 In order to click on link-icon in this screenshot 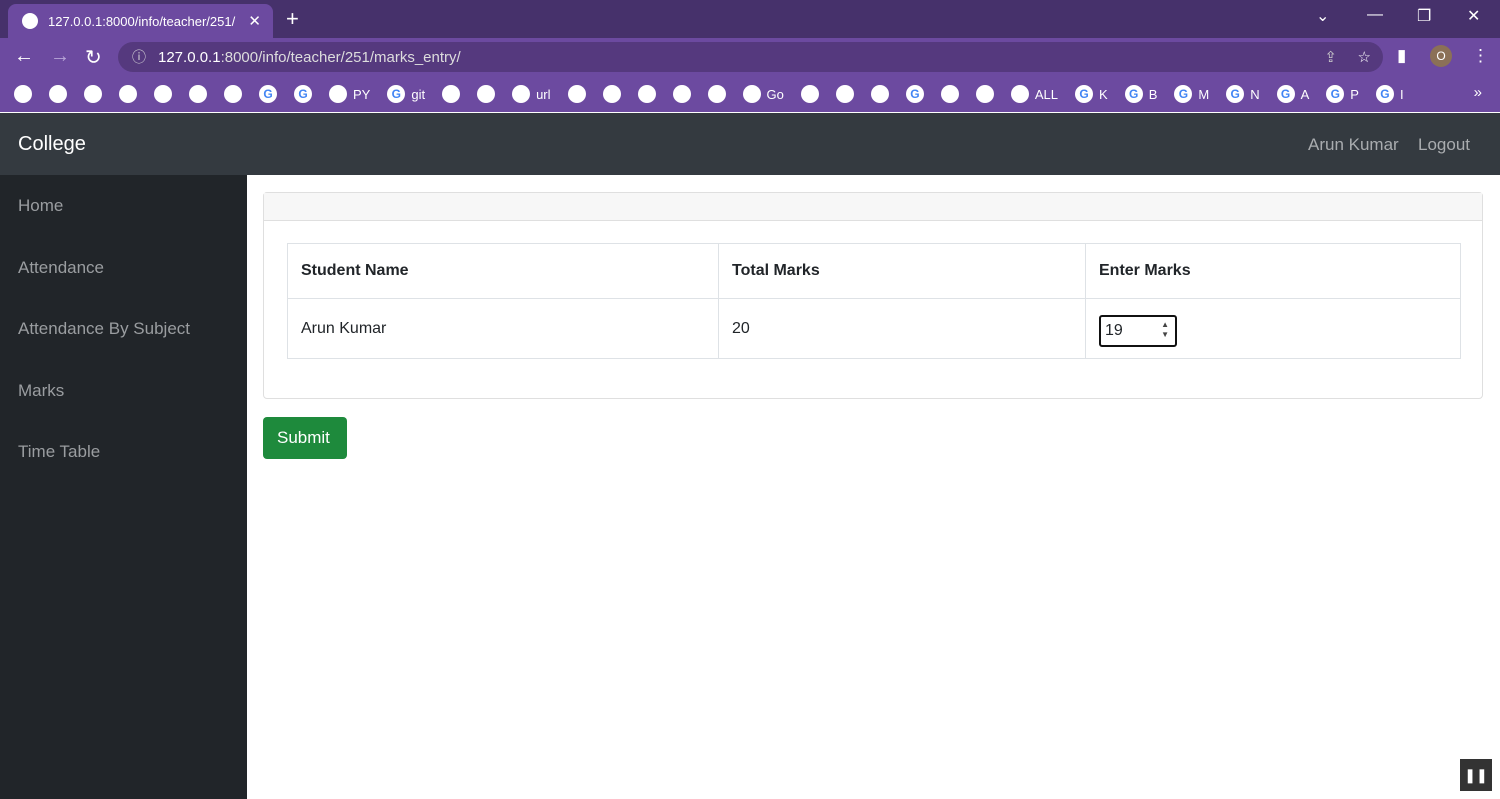, I will do `click(521, 94)`.